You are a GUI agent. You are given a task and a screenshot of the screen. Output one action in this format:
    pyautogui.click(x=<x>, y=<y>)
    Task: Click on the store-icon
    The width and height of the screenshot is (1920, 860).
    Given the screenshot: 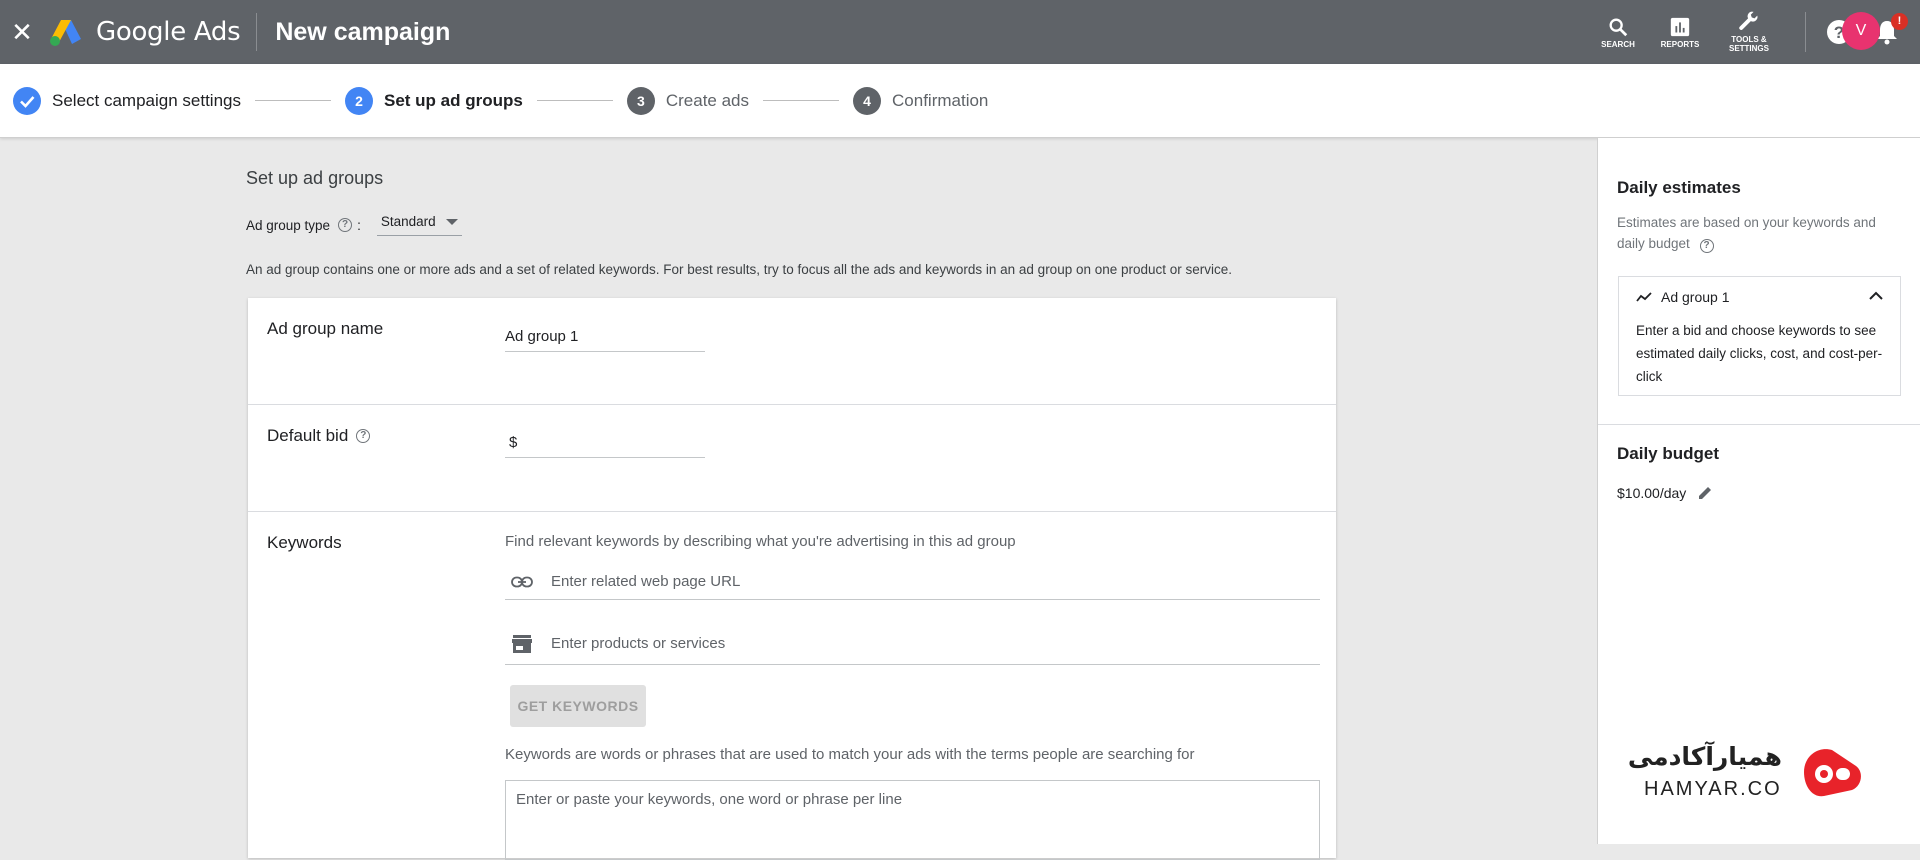 What is the action you would take?
    pyautogui.click(x=522, y=643)
    